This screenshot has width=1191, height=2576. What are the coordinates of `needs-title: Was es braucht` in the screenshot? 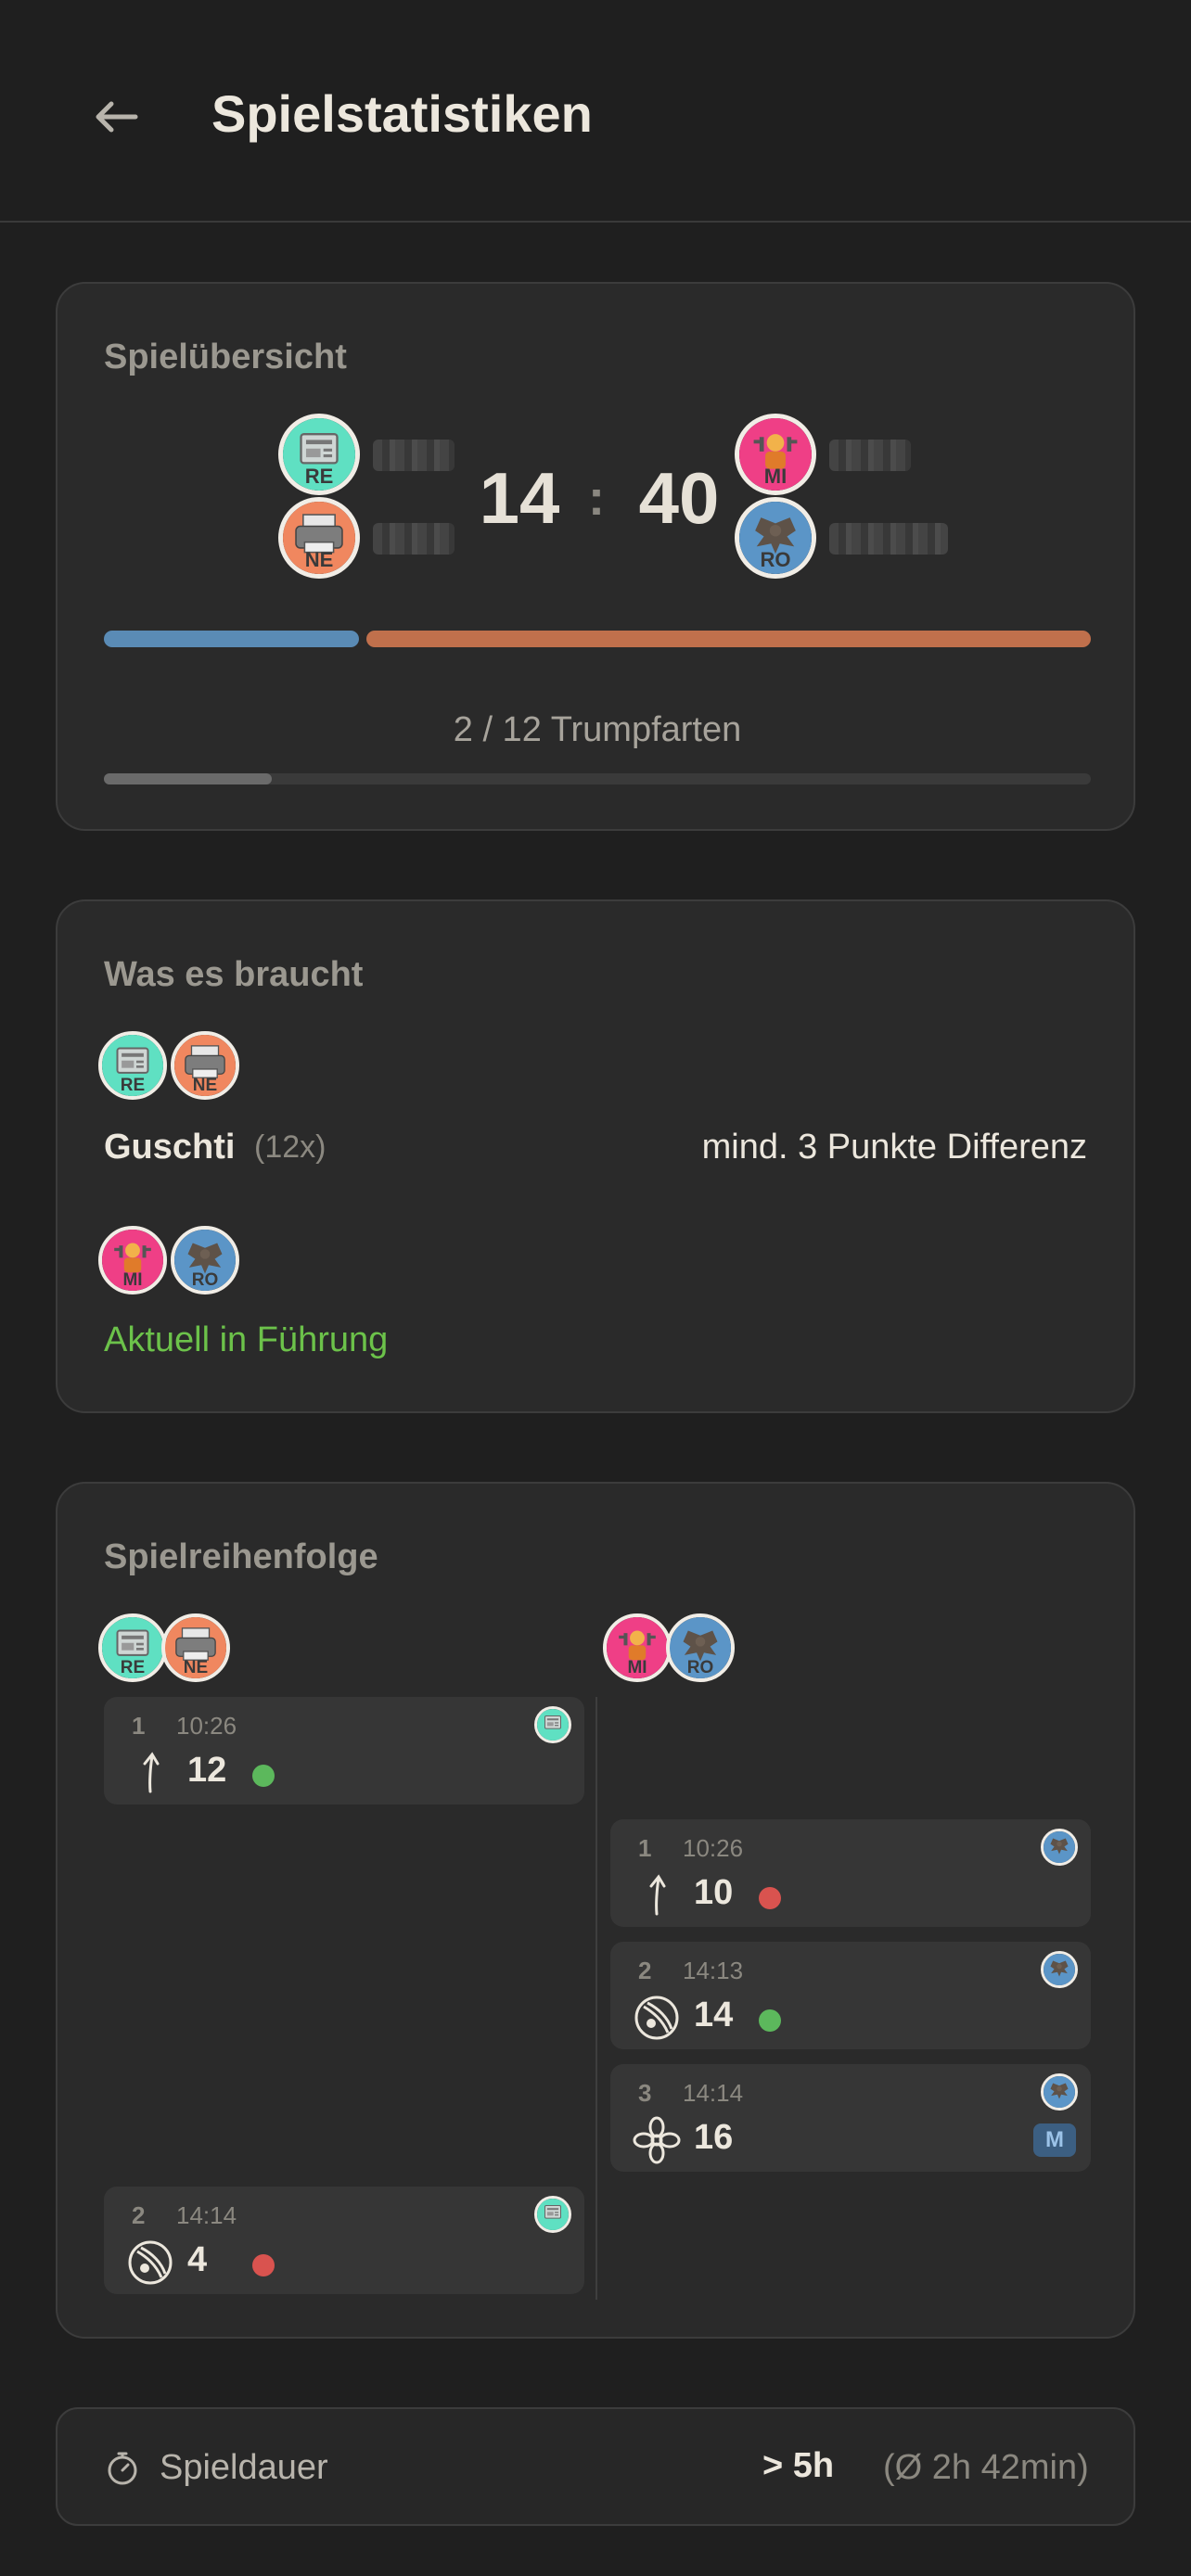 It's located at (234, 975).